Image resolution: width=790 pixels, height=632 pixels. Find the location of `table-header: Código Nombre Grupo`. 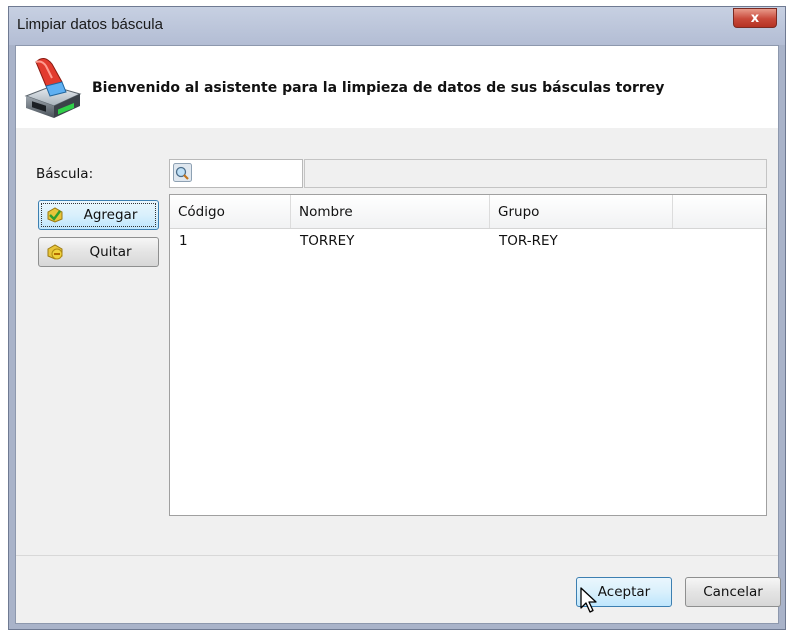

table-header: Código Nombre Grupo is located at coordinates (468, 212).